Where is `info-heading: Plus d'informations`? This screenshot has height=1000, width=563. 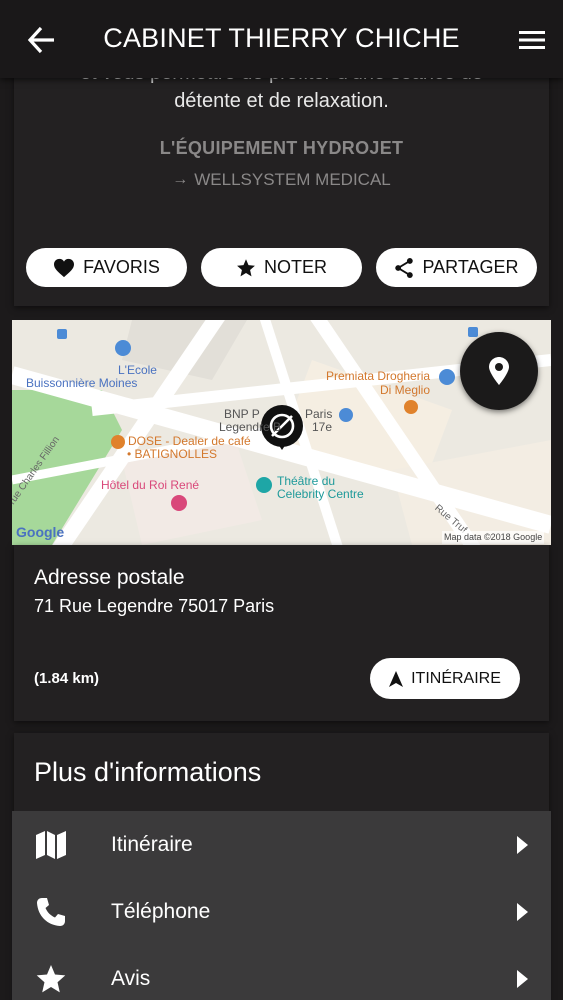
info-heading: Plus d'informations is located at coordinates (148, 772).